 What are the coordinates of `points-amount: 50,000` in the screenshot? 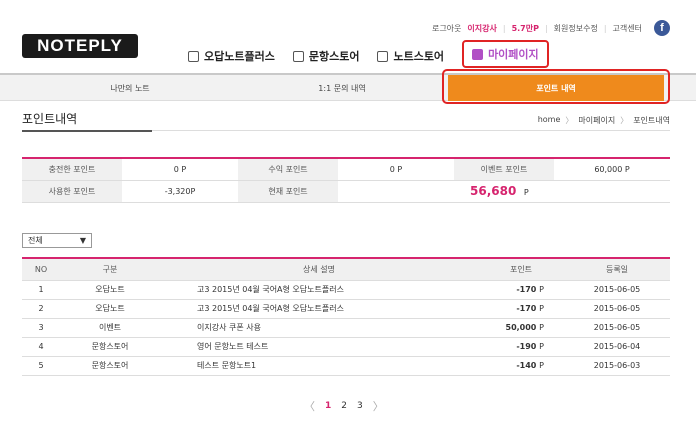 It's located at (521, 327).